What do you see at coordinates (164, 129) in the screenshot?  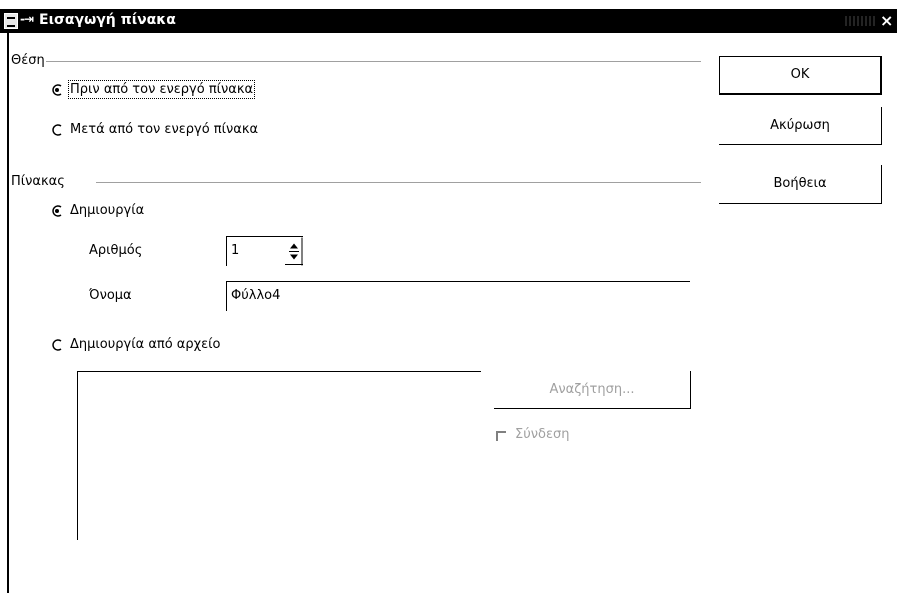 I see `radio-after-active-label: Μετά από τον ενεργό πίνακα` at bounding box center [164, 129].